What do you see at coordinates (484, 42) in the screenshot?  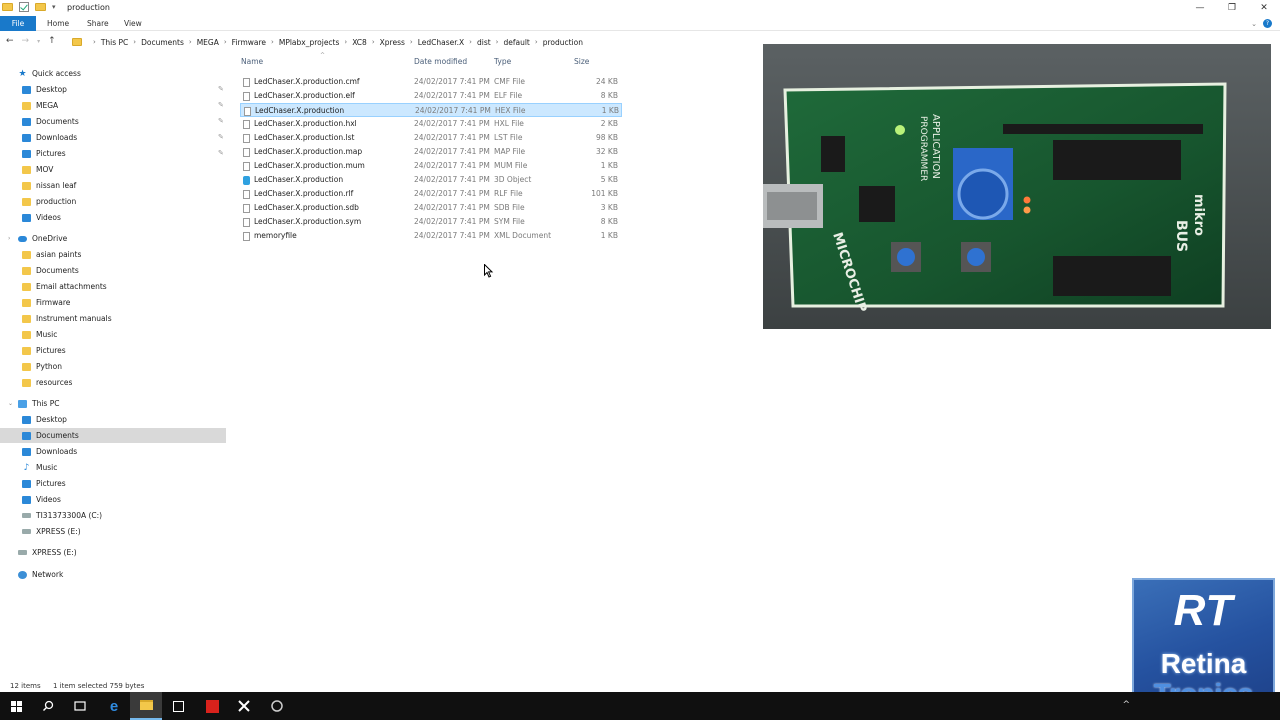 I see `crumb-dist: dist` at bounding box center [484, 42].